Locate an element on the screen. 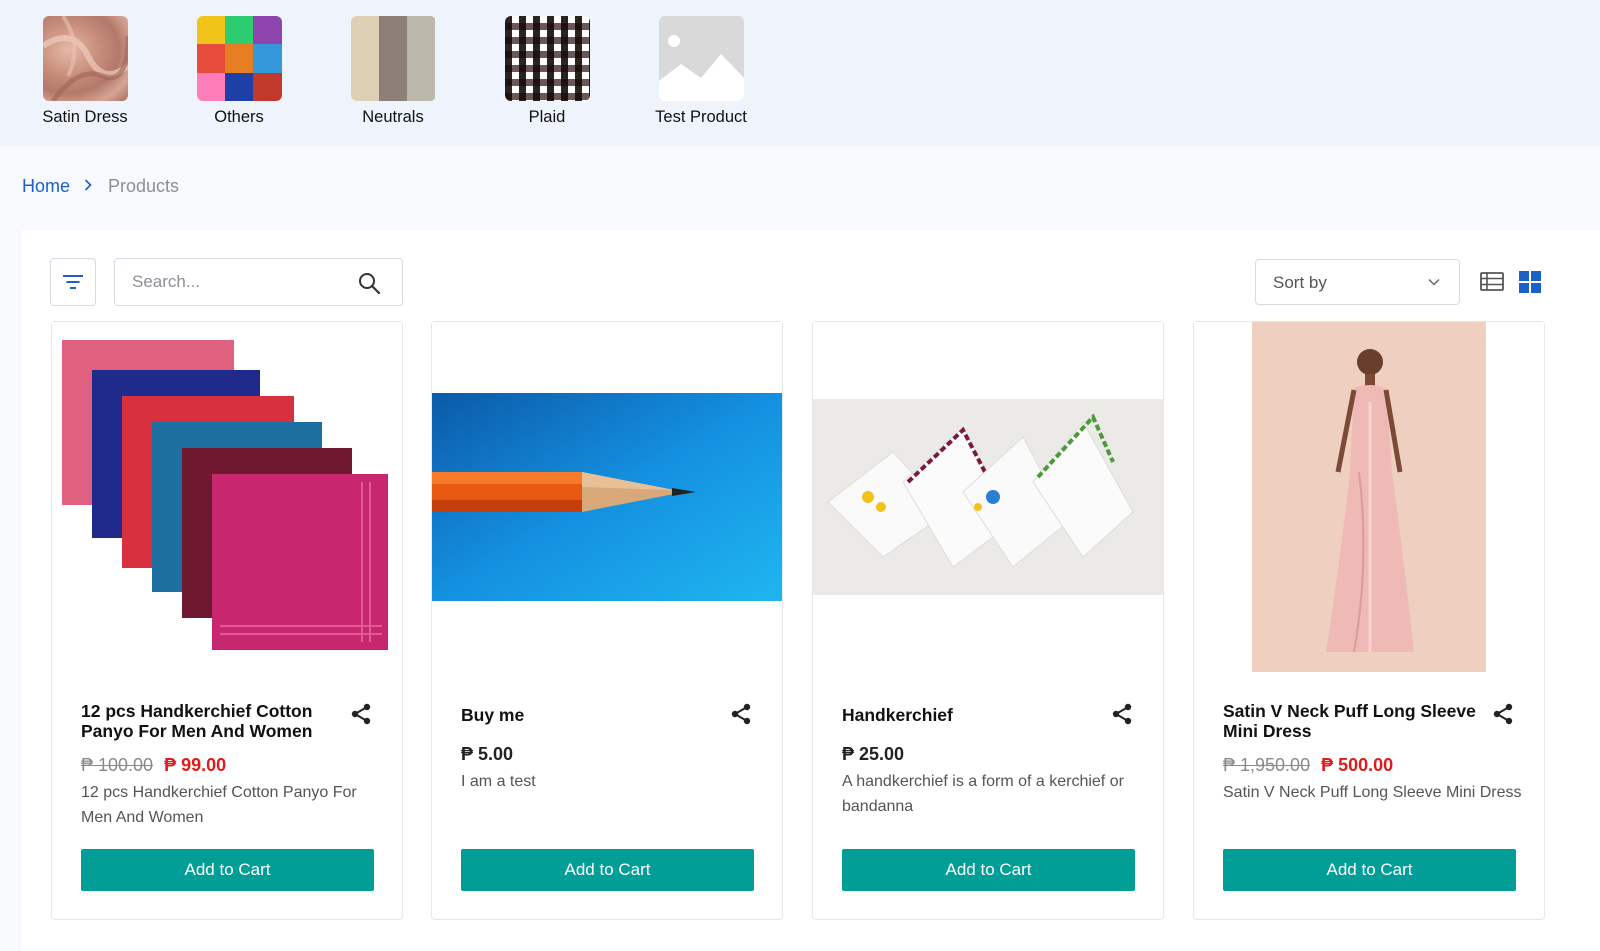 Image resolution: width=1600 pixels, height=951 pixels. product-price: ₱ 5.00 is located at coordinates (487, 754).